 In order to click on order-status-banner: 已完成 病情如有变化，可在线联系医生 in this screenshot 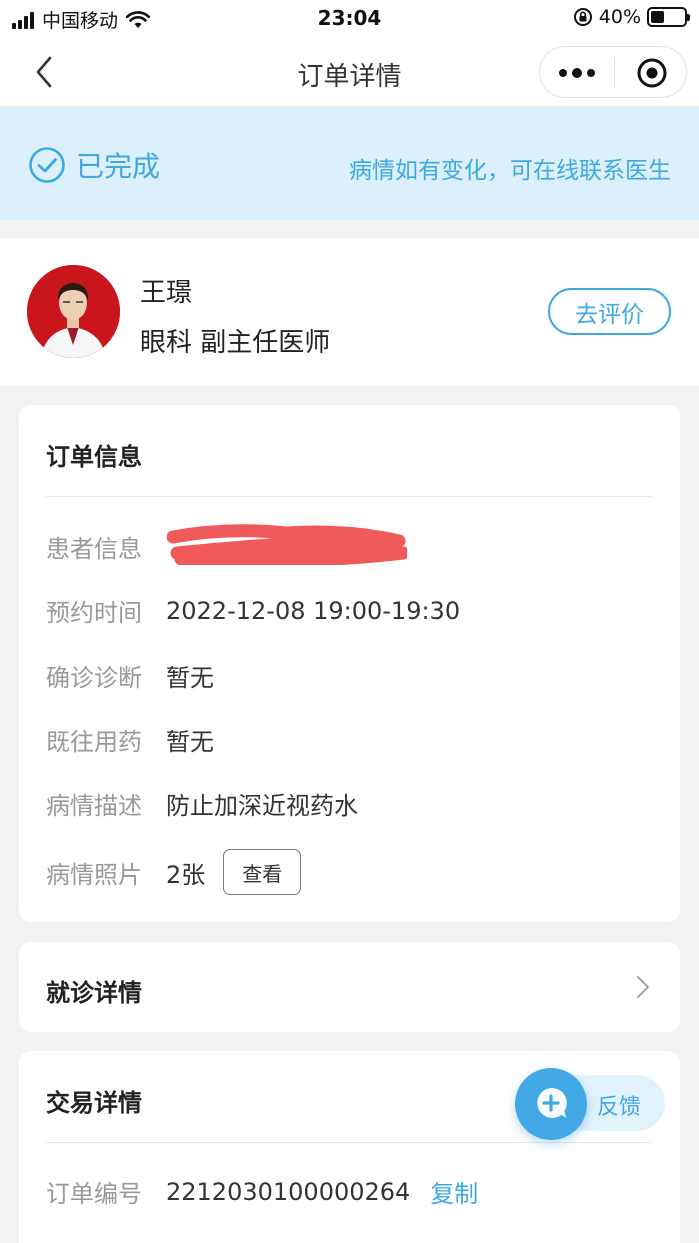, I will do `click(349, 163)`.